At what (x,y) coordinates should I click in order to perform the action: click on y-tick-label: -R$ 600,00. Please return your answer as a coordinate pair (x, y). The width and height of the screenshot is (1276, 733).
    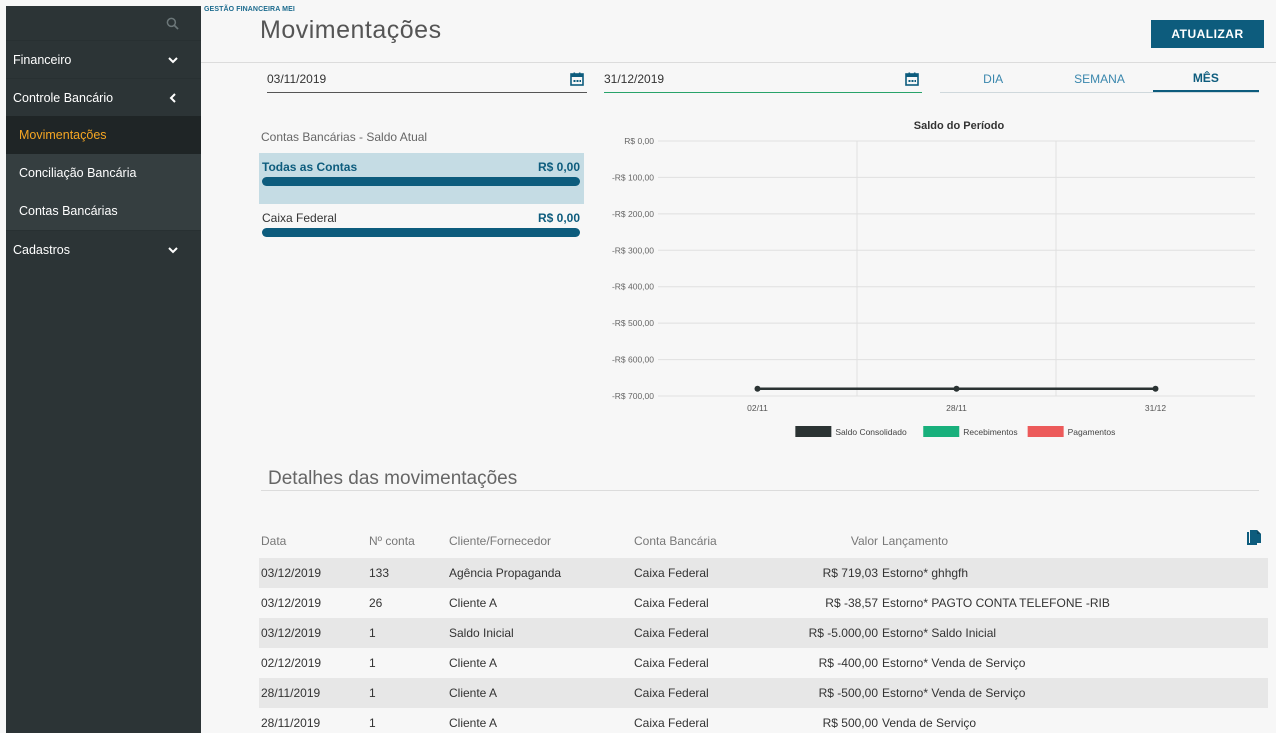
    Looking at the image, I should click on (633, 360).